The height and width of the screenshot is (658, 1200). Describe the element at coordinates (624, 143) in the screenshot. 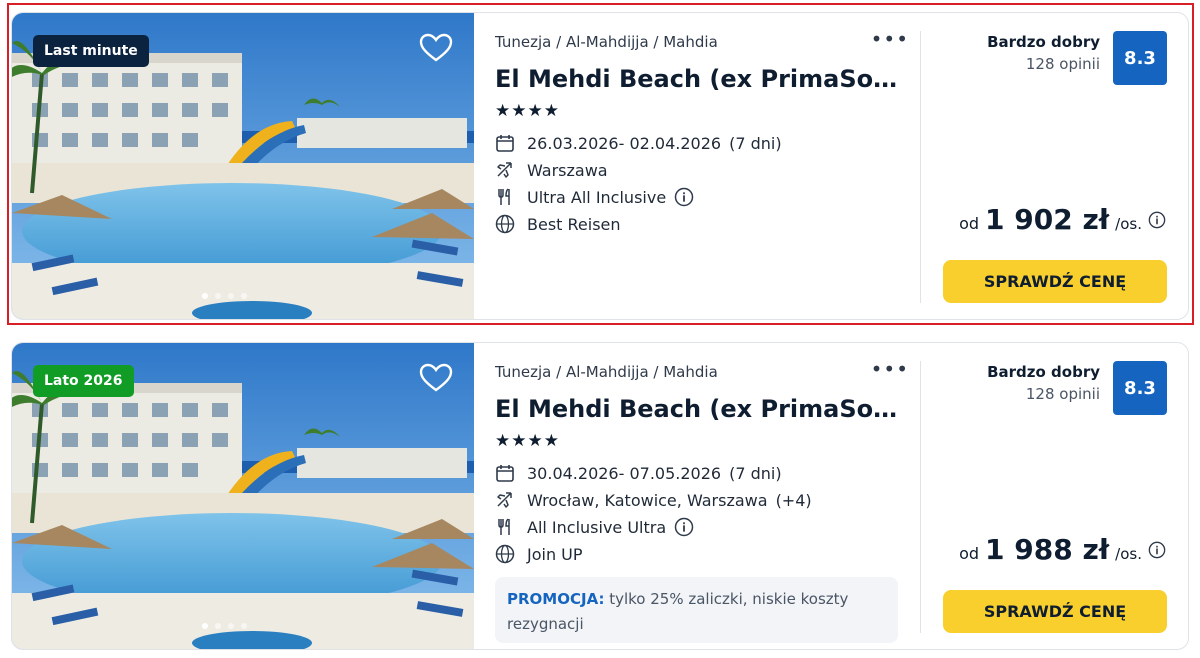

I see `travel-dates: 26.03.2026- 02.04.2026` at that location.